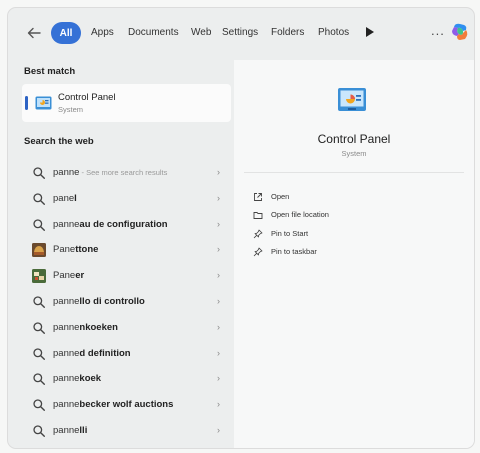  Describe the element at coordinates (59, 141) in the screenshot. I see `search-web-heading: Search the web` at that location.